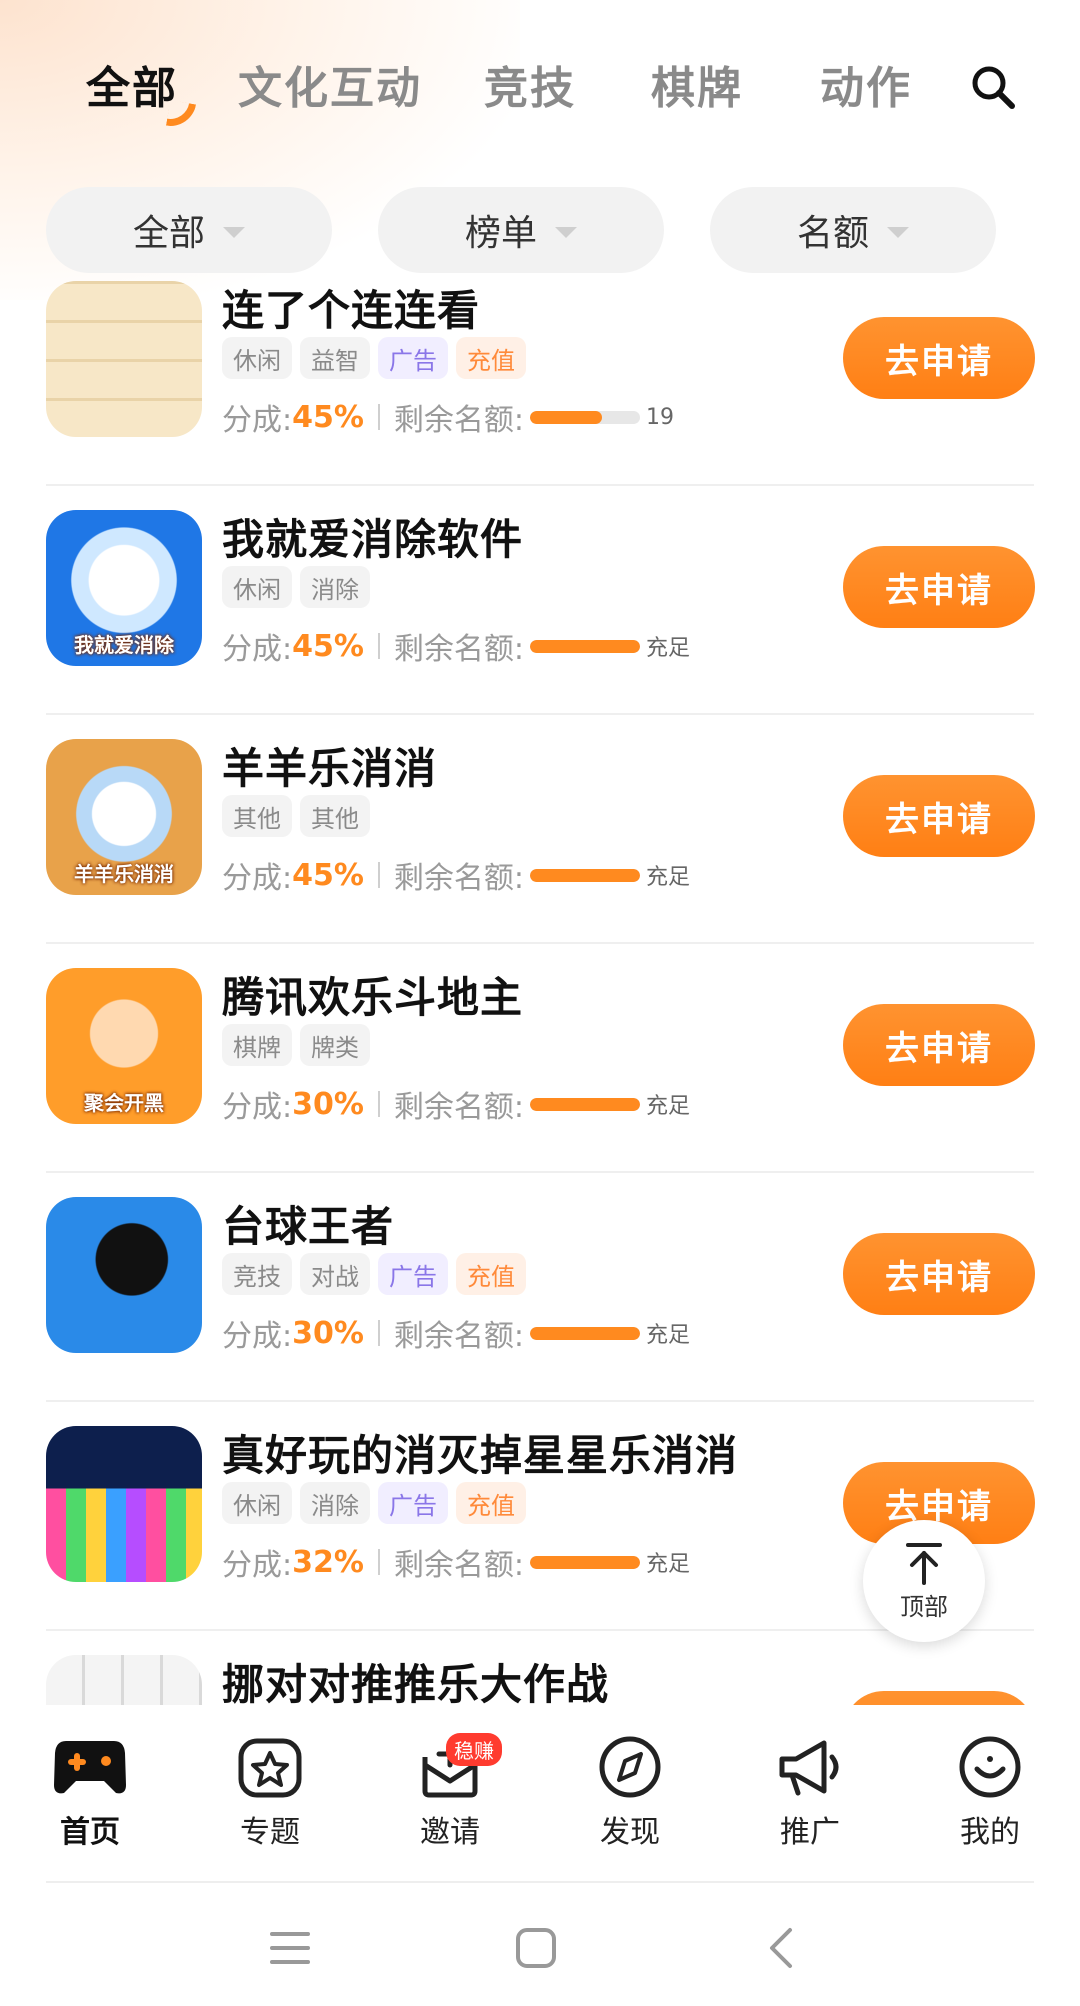  I want to click on tag-list: 休闲 益智 广告 充值, so click(374, 358).